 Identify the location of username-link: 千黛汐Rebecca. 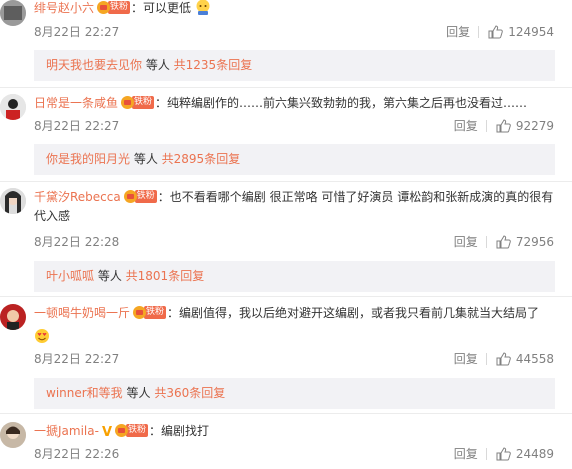
(77, 197).